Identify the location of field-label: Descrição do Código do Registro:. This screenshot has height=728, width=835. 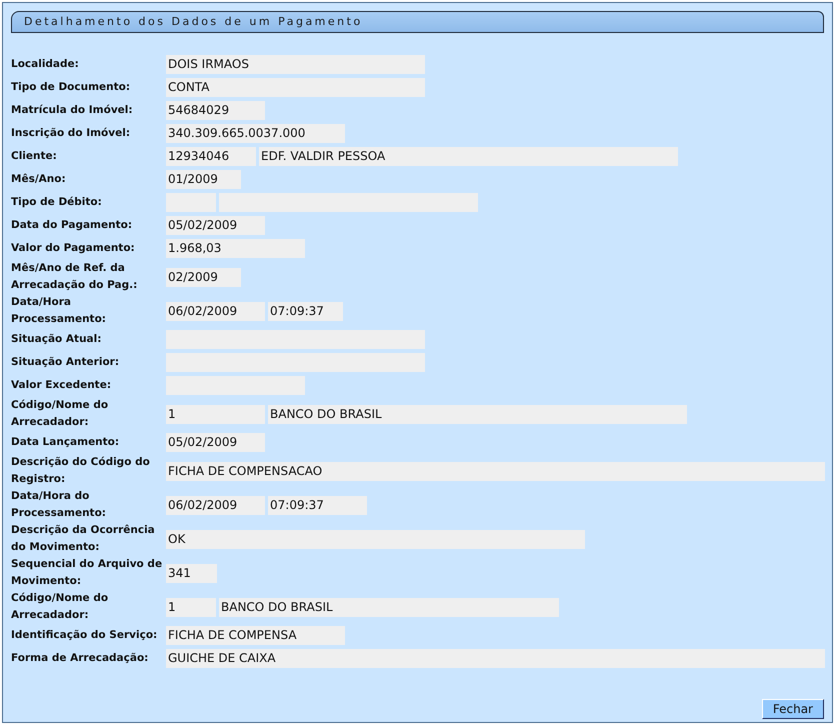
(81, 471).